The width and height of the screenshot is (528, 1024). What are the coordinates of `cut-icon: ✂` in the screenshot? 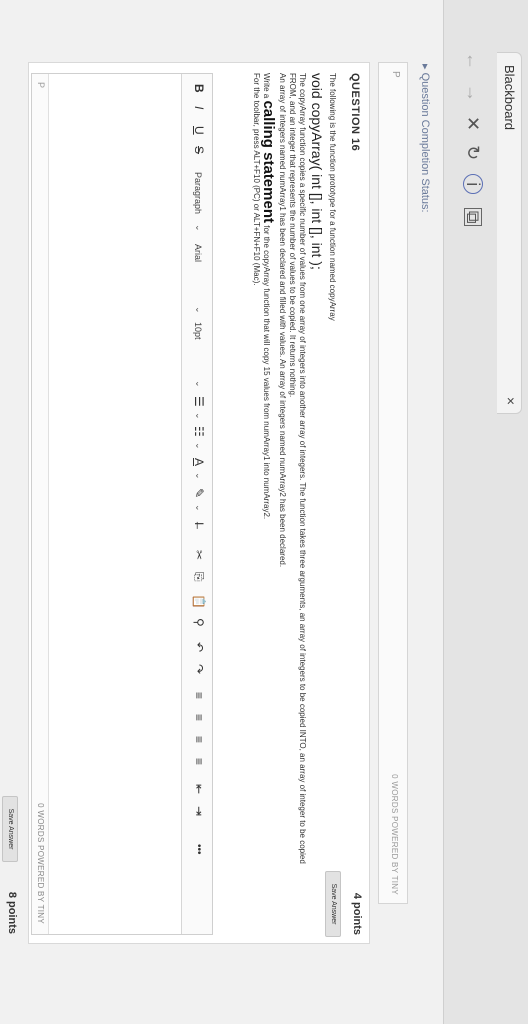 It's located at (199, 555).